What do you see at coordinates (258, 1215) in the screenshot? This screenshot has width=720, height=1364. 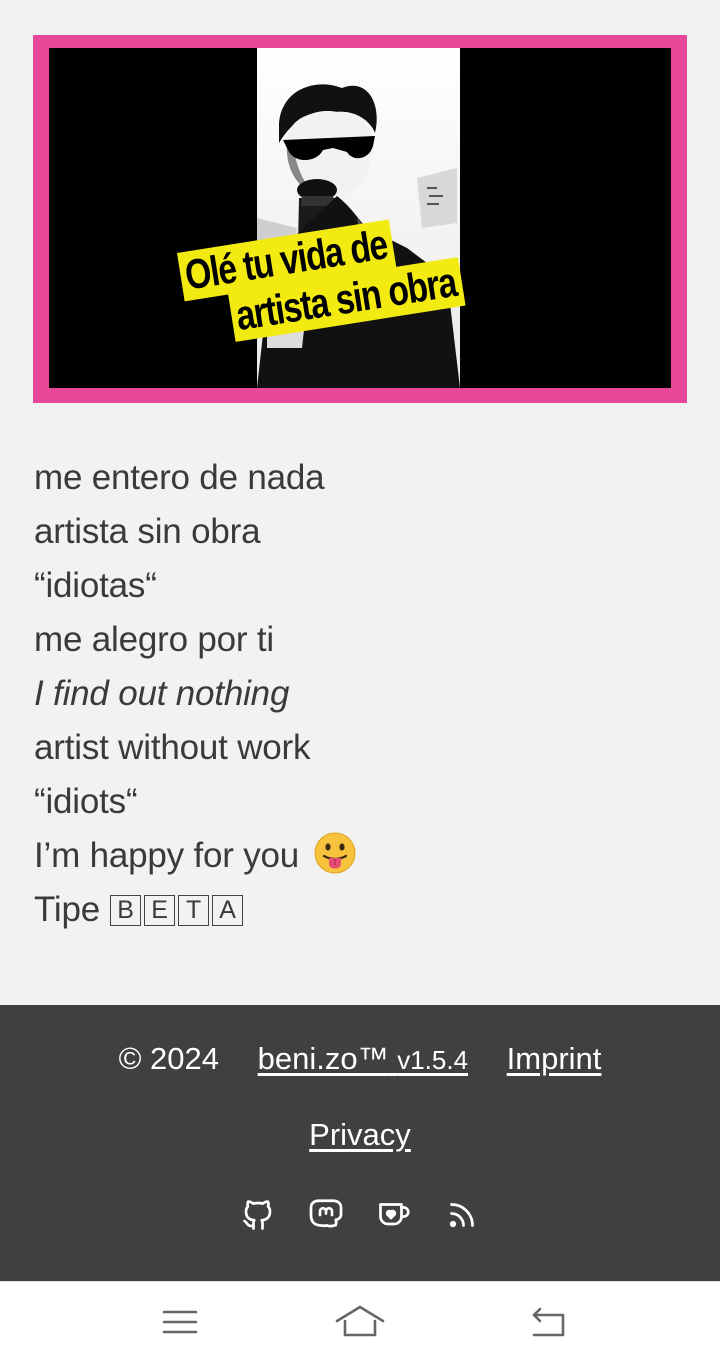 I see `github-icon` at bounding box center [258, 1215].